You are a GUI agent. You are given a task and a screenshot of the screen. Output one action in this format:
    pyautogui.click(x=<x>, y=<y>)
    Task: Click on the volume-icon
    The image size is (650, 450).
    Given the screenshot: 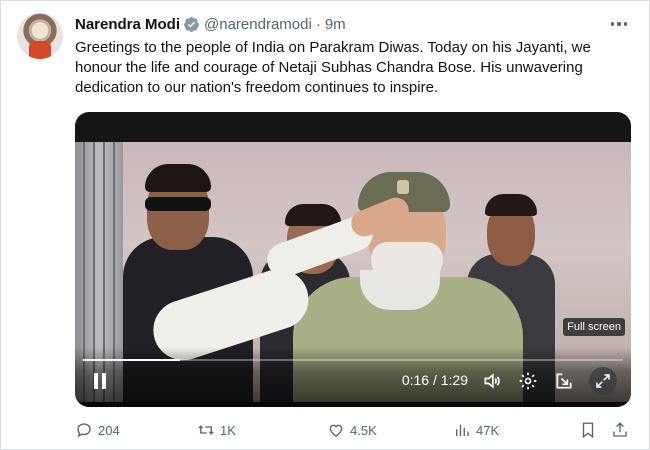 What is the action you would take?
    pyautogui.click(x=492, y=381)
    